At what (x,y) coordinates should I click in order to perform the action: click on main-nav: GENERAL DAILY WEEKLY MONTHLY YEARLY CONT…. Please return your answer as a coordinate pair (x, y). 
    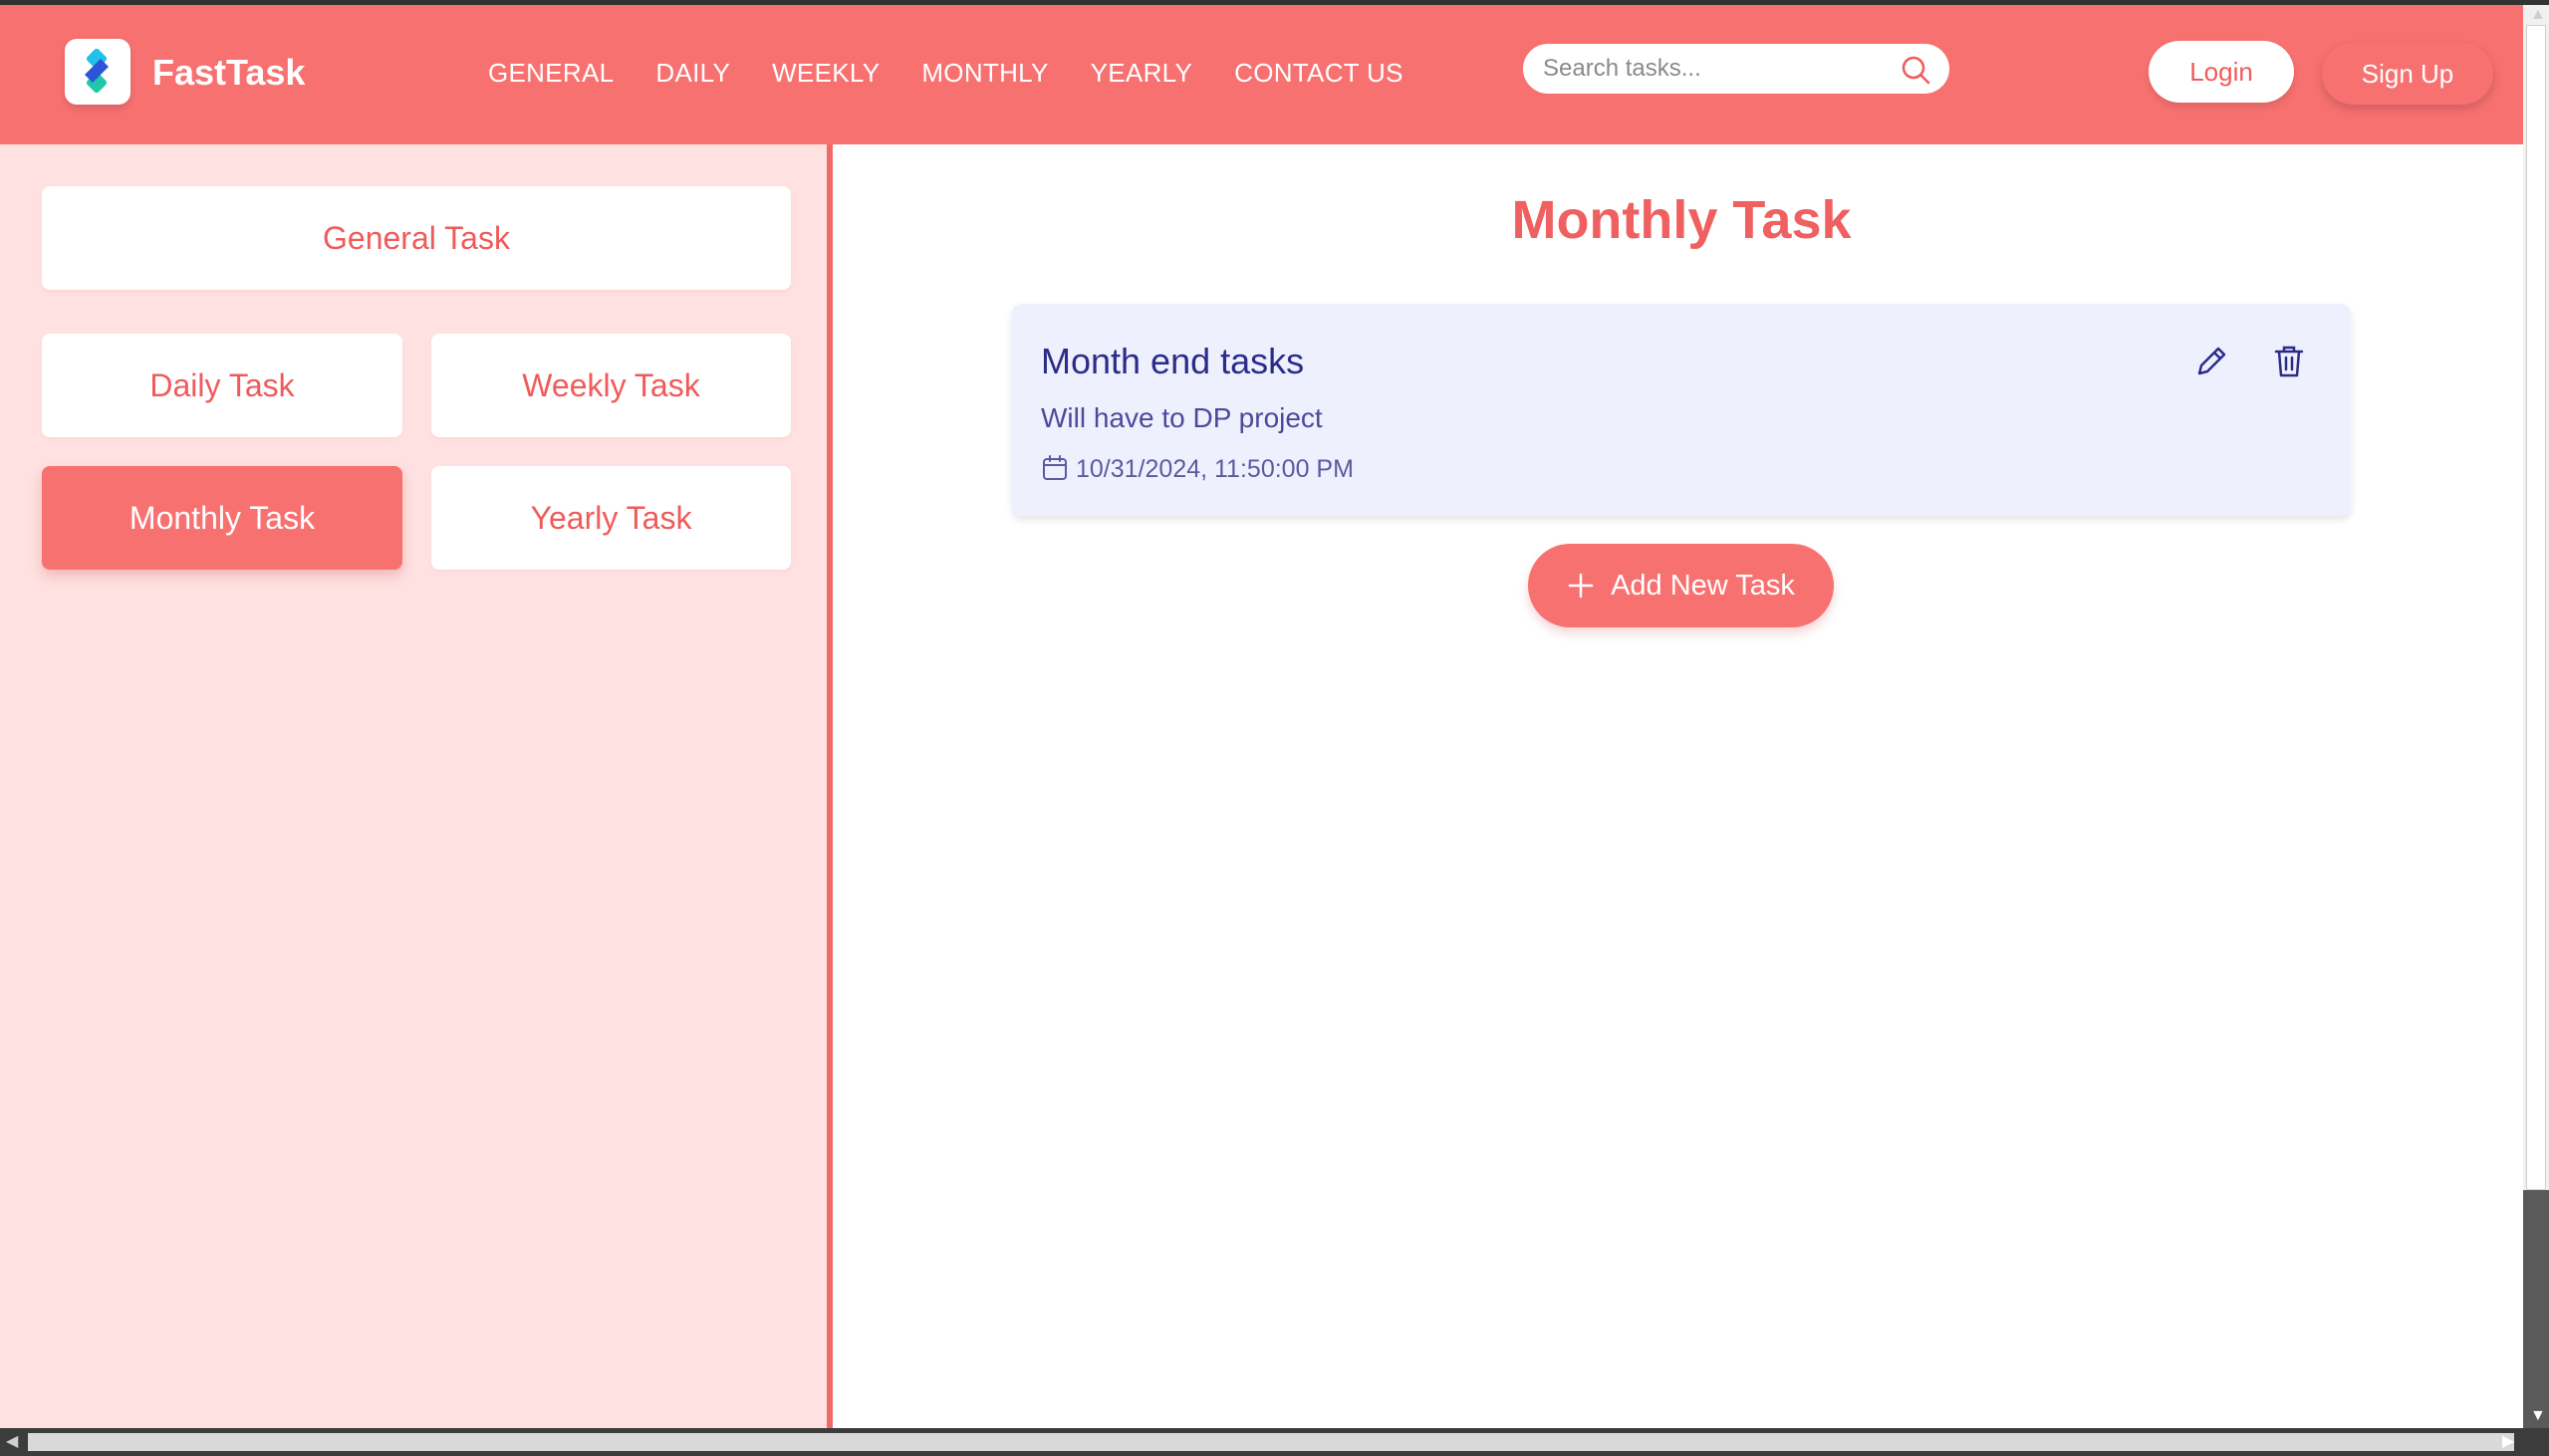
    Looking at the image, I should click on (946, 73).